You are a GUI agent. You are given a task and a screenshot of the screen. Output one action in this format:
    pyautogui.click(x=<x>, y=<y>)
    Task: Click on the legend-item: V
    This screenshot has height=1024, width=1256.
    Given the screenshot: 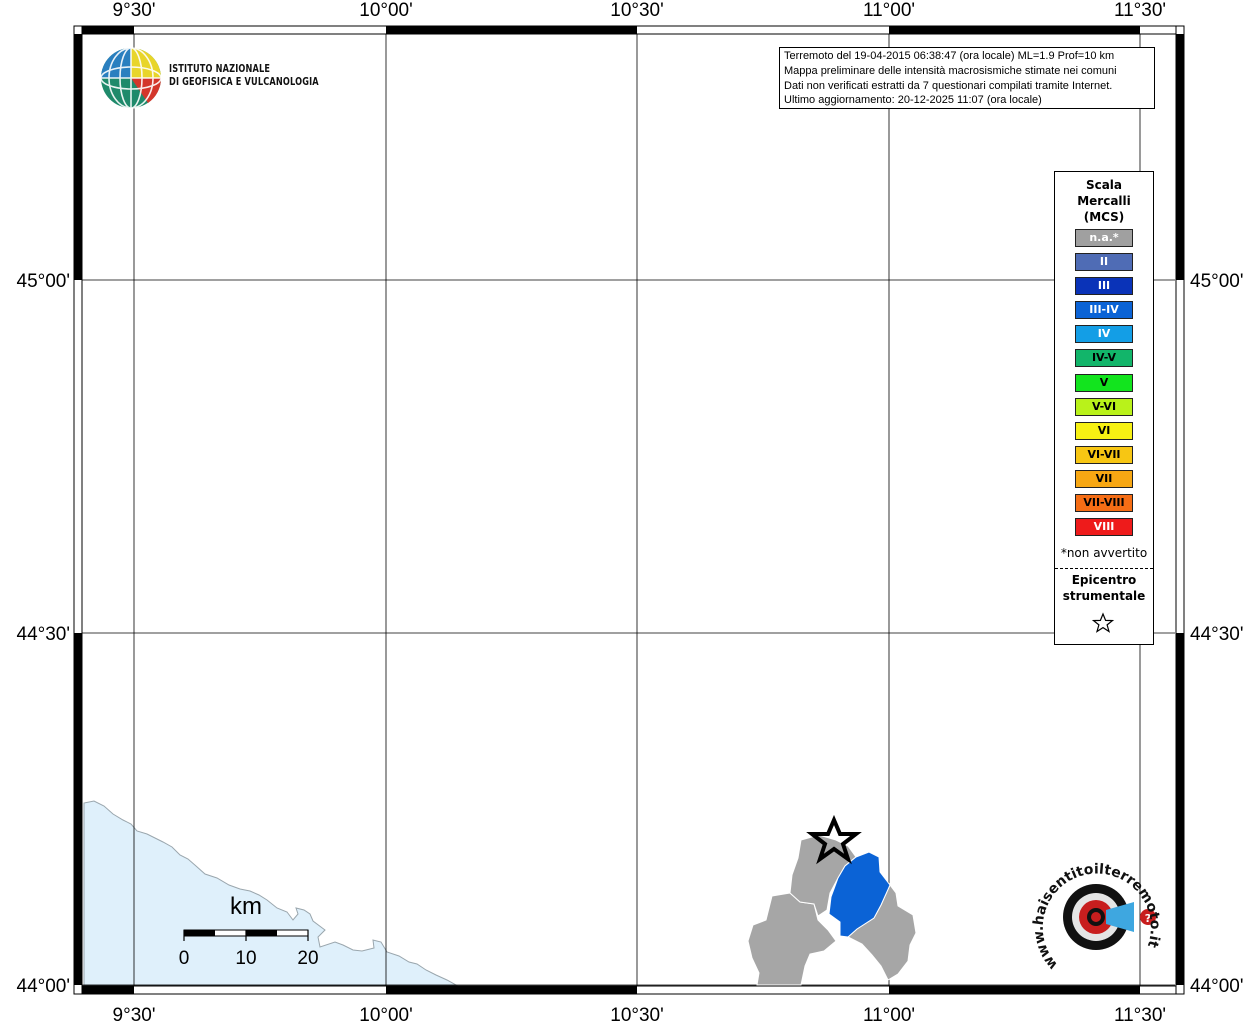 What is the action you would take?
    pyautogui.click(x=1104, y=382)
    